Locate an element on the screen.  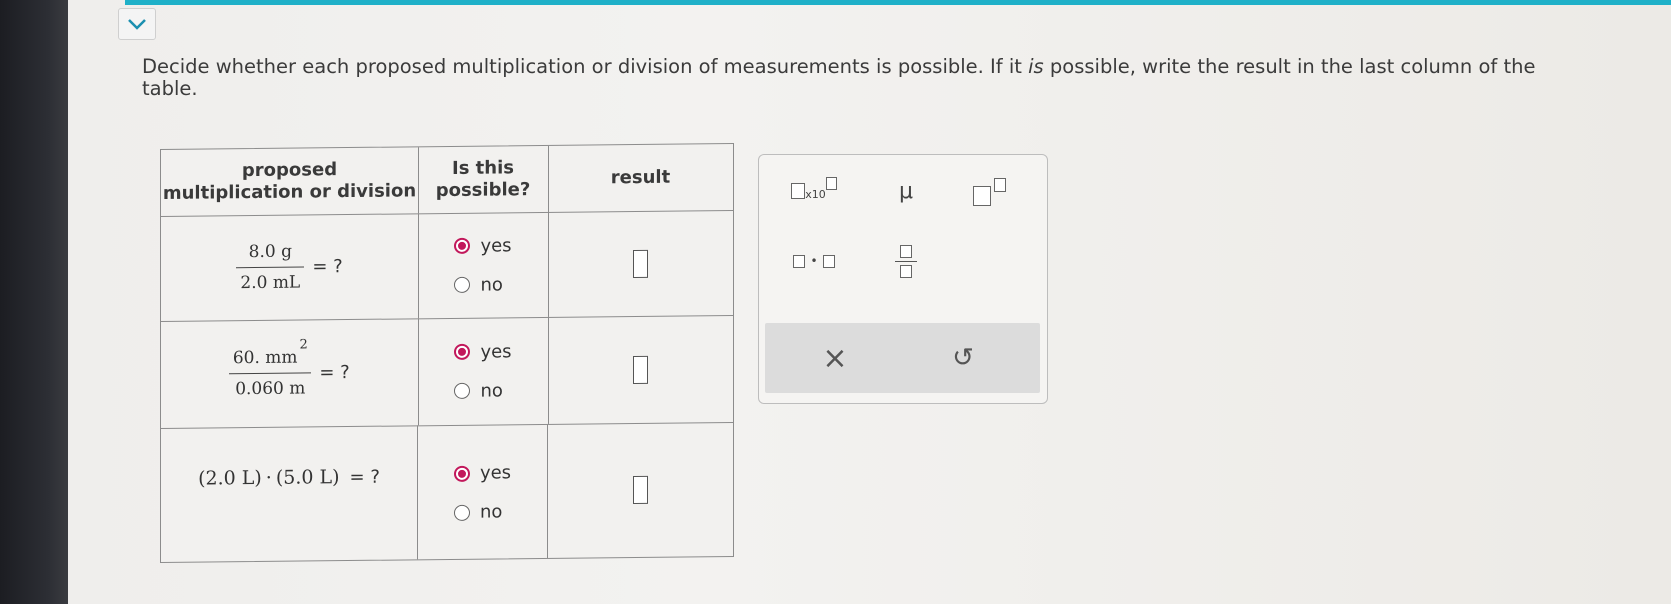
collapse-toggle-button is located at coordinates (137, 24).